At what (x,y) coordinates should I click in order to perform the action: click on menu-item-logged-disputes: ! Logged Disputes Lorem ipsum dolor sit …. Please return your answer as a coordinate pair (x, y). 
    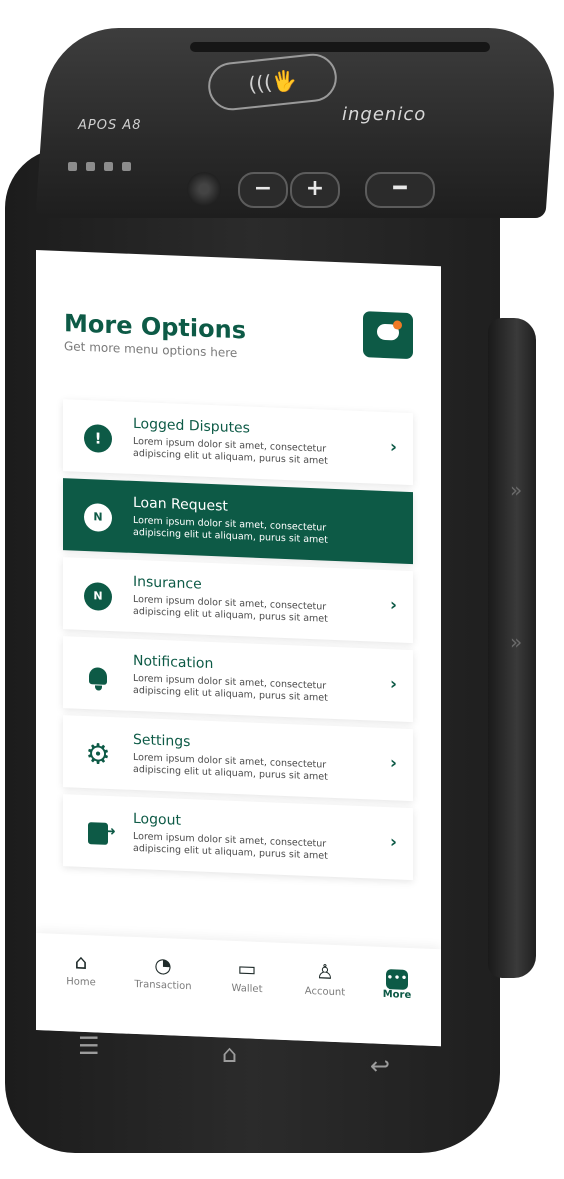
    Looking at the image, I should click on (238, 442).